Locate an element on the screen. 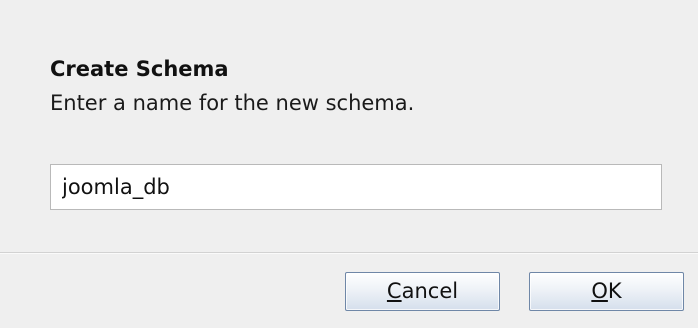 The image size is (698, 328). cancel-button: Cancel is located at coordinates (422, 291).